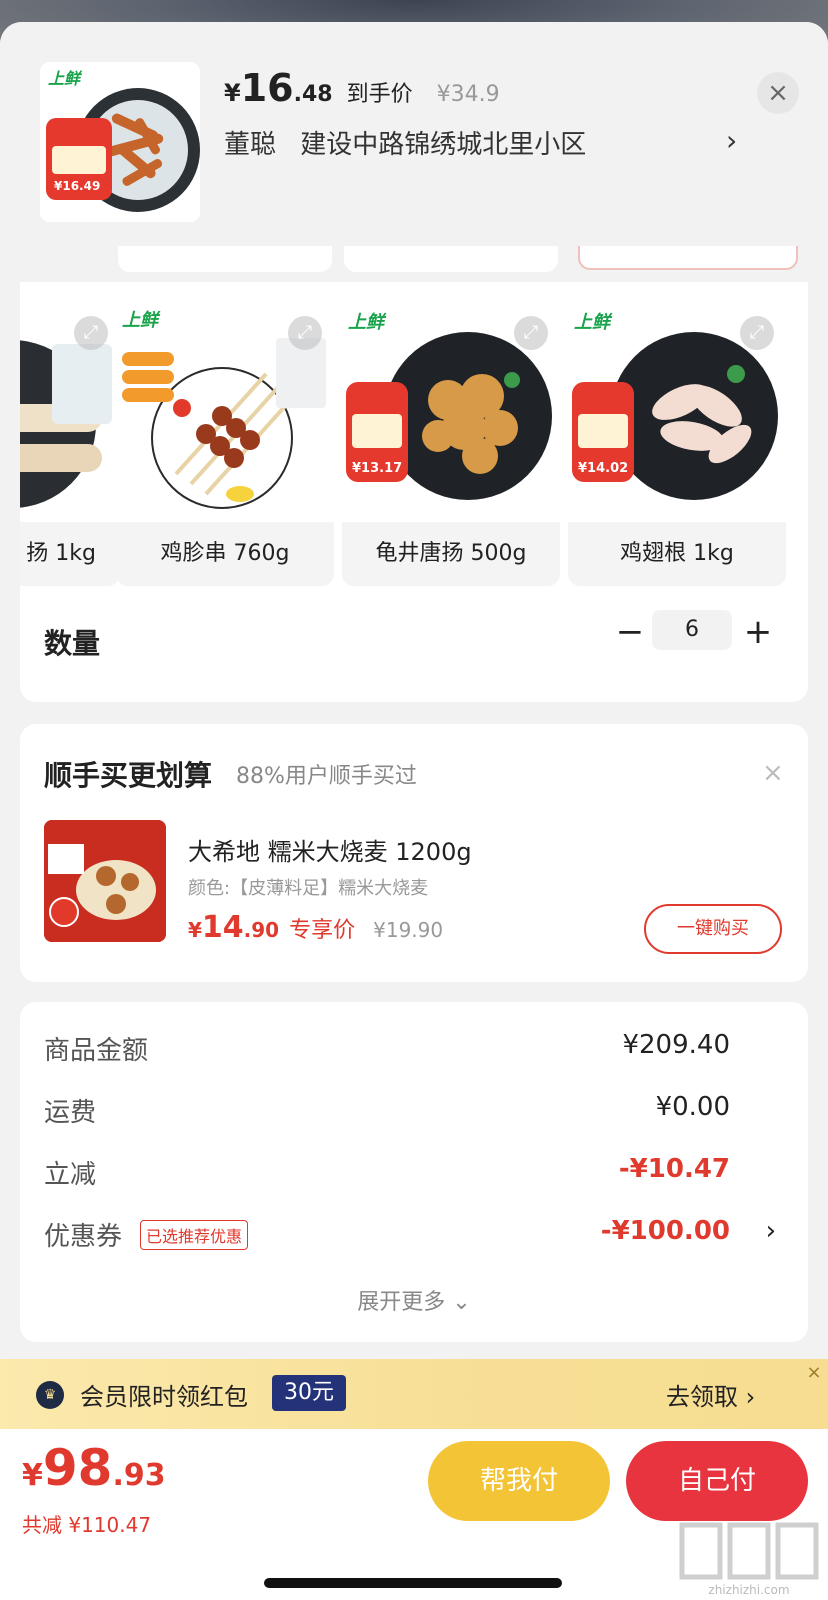 The image size is (828, 1600). What do you see at coordinates (232, 93) in the screenshot?
I see `price-currency: ¥` at bounding box center [232, 93].